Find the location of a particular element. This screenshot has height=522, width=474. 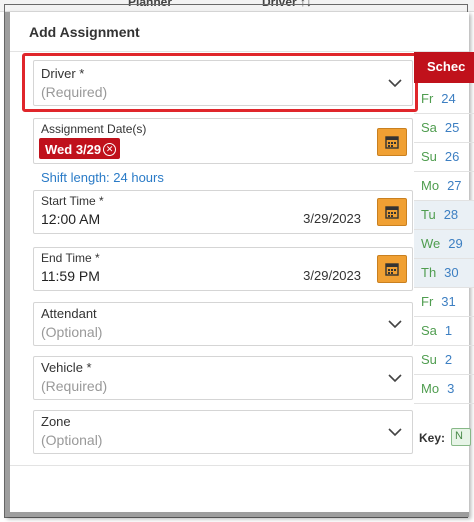

schedule-day-row: Mo 27 is located at coordinates (444, 186).